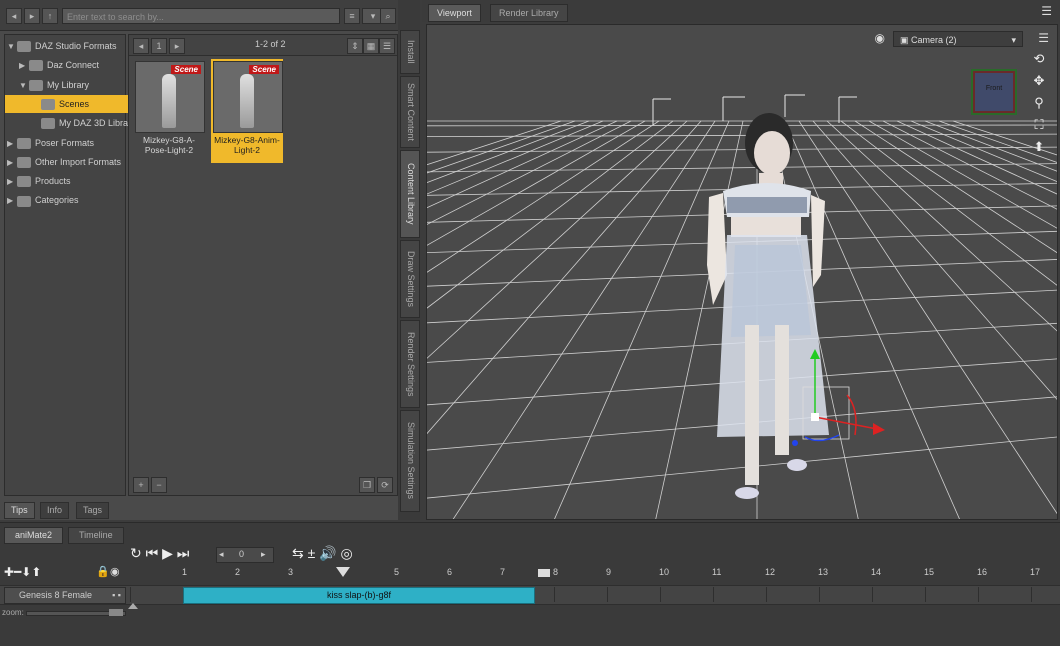 The height and width of the screenshot is (646, 1060). Describe the element at coordinates (359, 595) in the screenshot. I see `animation-clip: kiss slap-(b)-g8f` at that location.